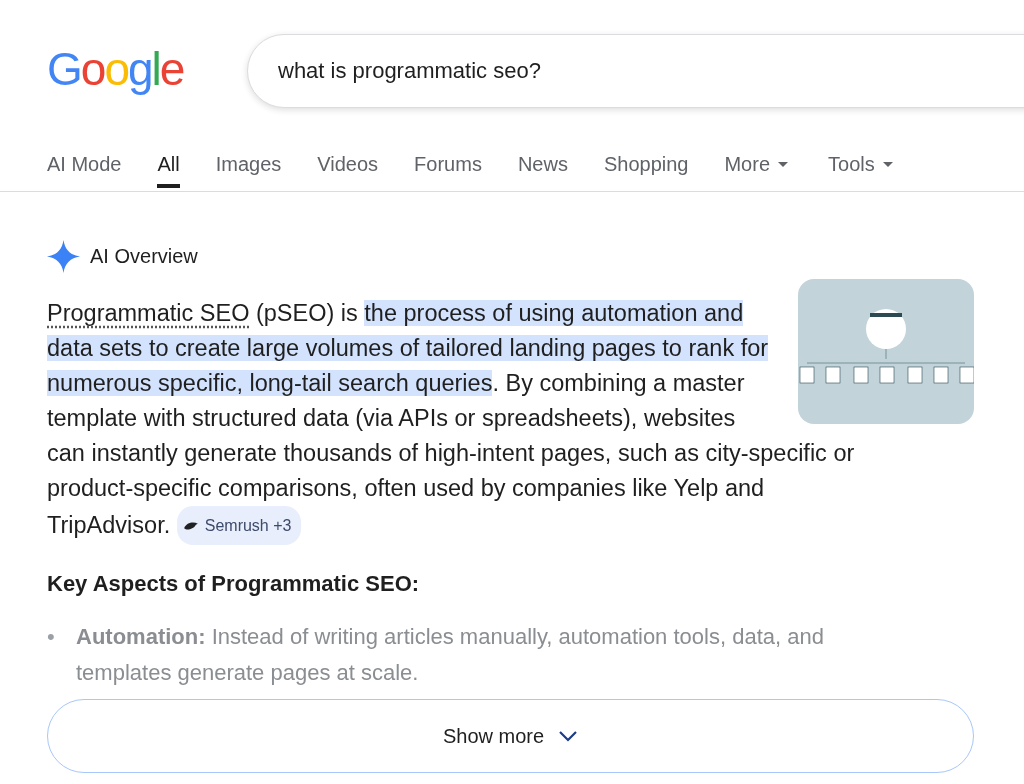 This screenshot has width=1024, height=784. Describe the element at coordinates (248, 172) in the screenshot. I see `search-tab: Images` at that location.